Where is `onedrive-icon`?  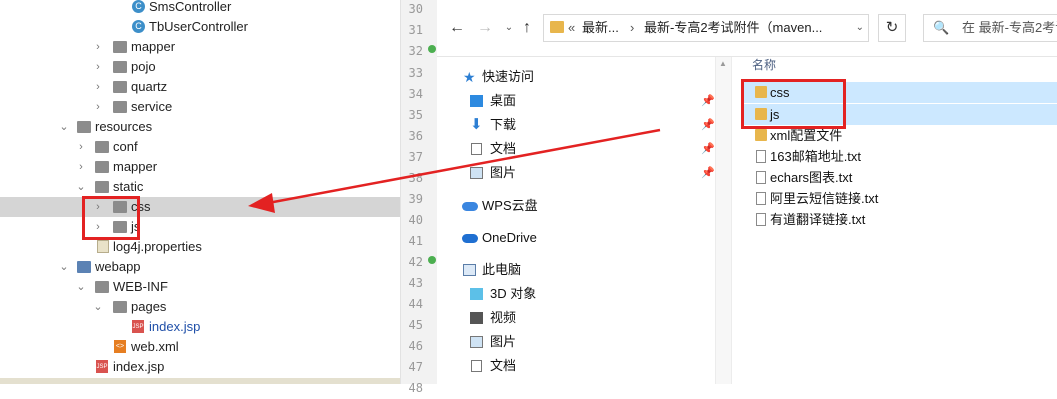 onedrive-icon is located at coordinates (470, 238).